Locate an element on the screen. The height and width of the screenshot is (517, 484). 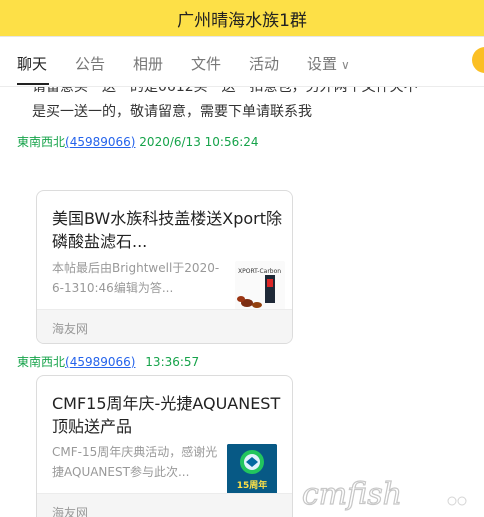
tab-announcements: 公告 is located at coordinates (90, 63).